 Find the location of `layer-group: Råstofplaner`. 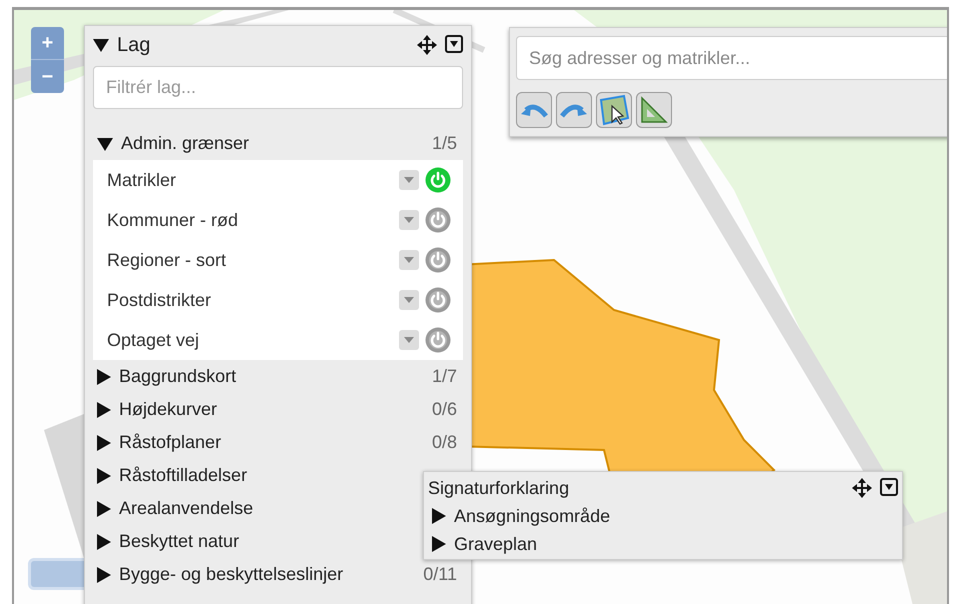

layer-group: Råstofplaner is located at coordinates (159, 442).